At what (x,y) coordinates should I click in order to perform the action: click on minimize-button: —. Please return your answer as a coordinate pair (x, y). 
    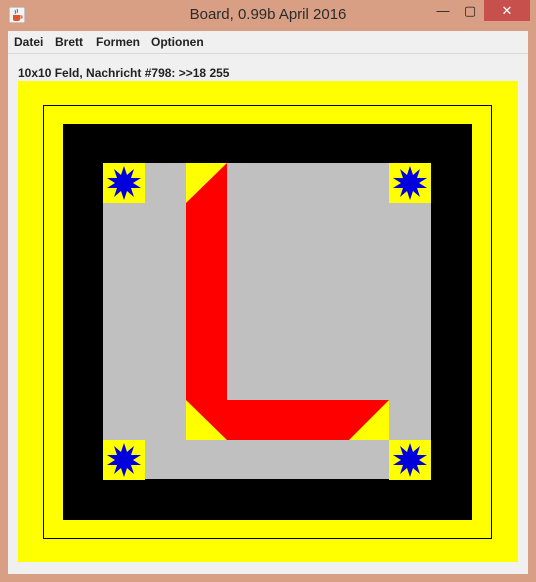
    Looking at the image, I should click on (443, 10).